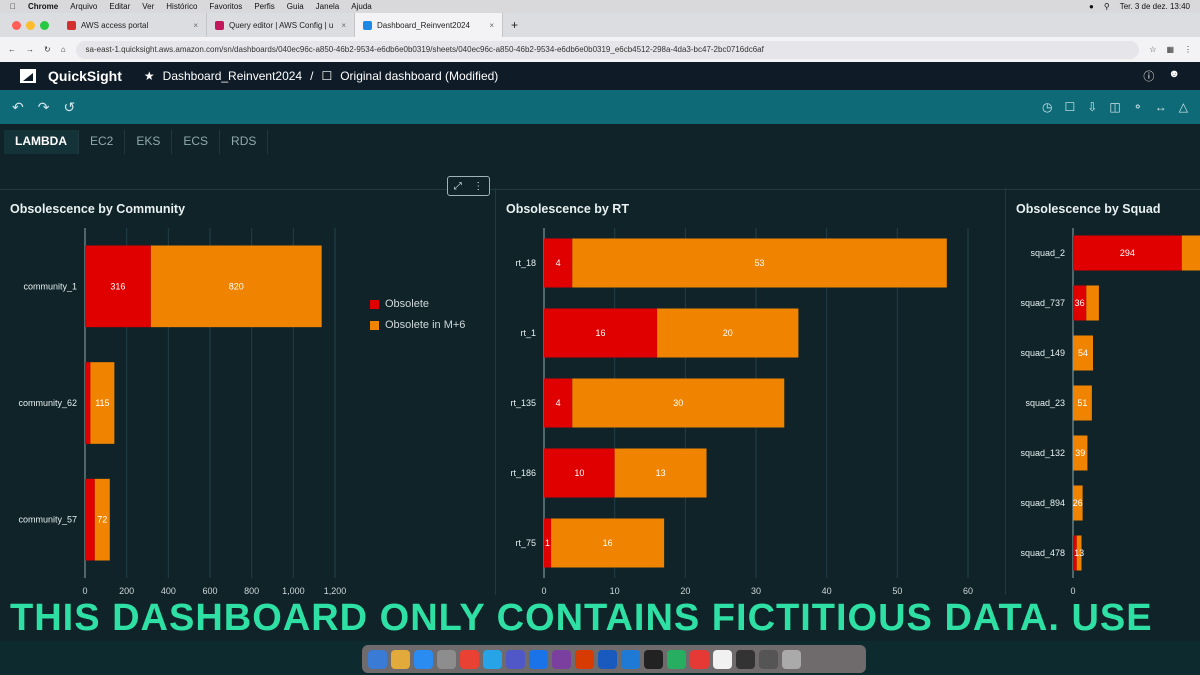 The width and height of the screenshot is (1200, 675). What do you see at coordinates (468, 186) in the screenshot?
I see `visual-menu: ⤢ ⋮` at bounding box center [468, 186].